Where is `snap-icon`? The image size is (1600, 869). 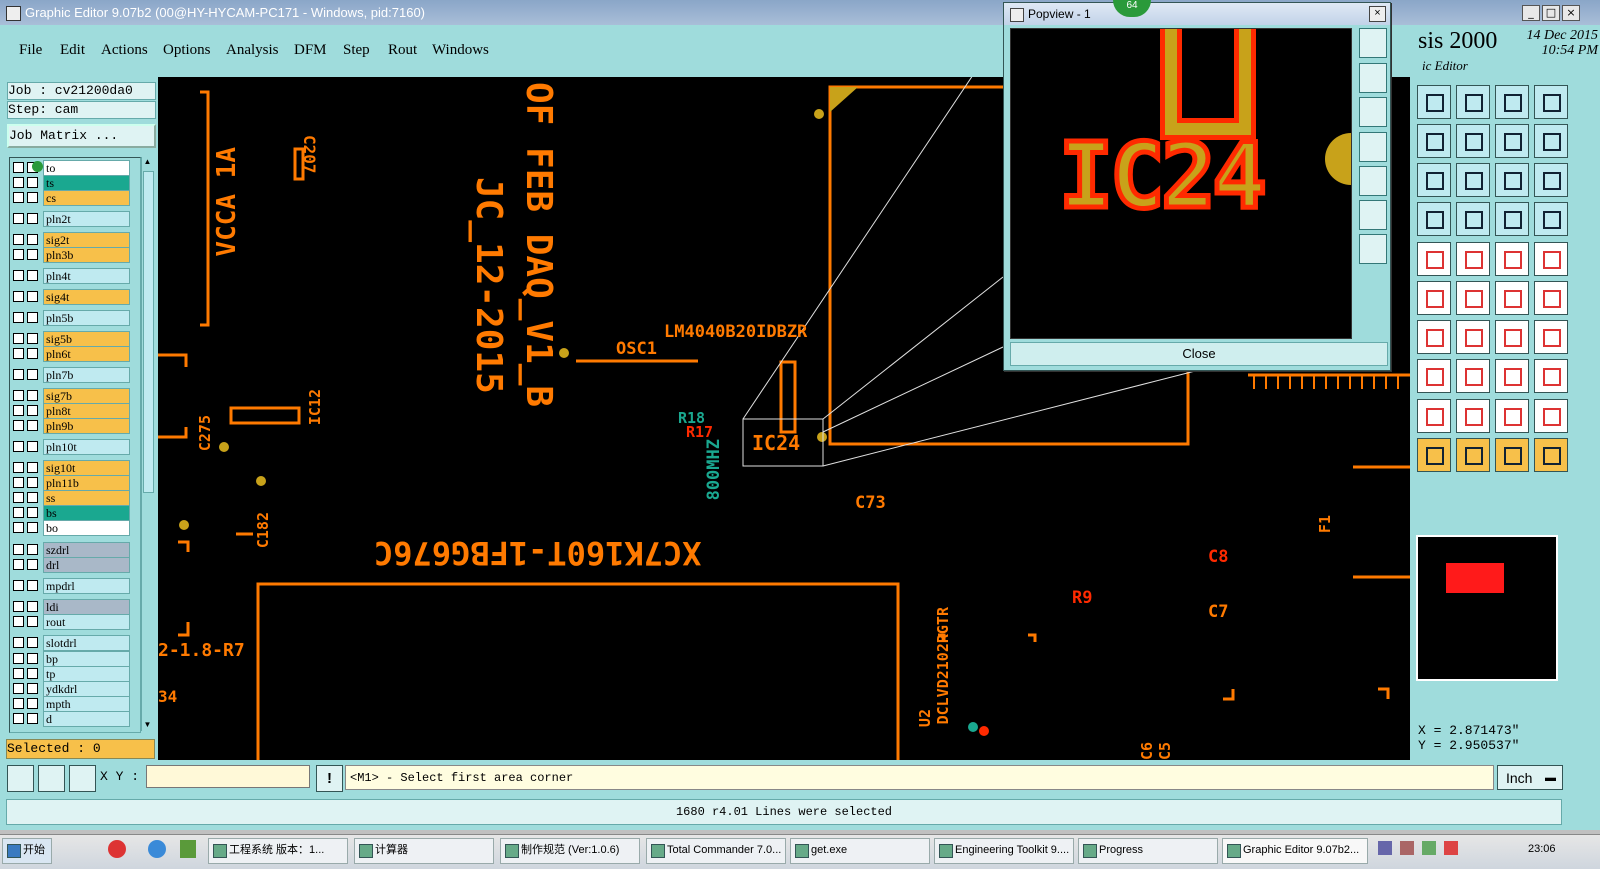
snap-icon is located at coordinates (1512, 219).